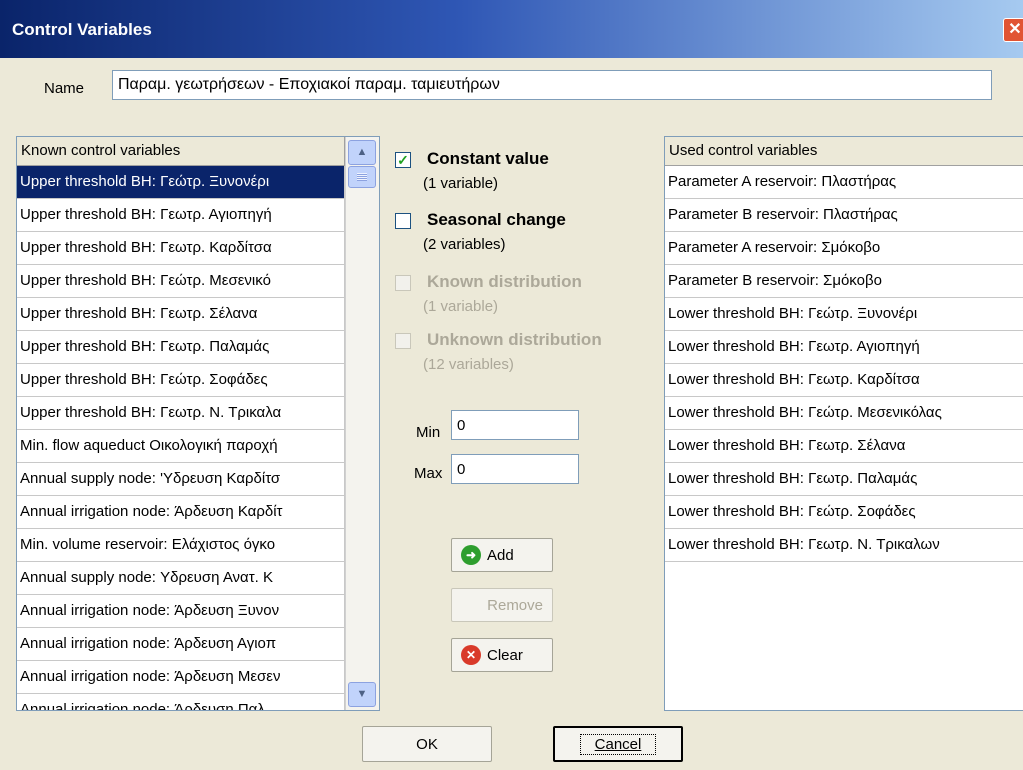  Describe the element at coordinates (471, 655) in the screenshot. I see `red-x-icon: ✕` at that location.